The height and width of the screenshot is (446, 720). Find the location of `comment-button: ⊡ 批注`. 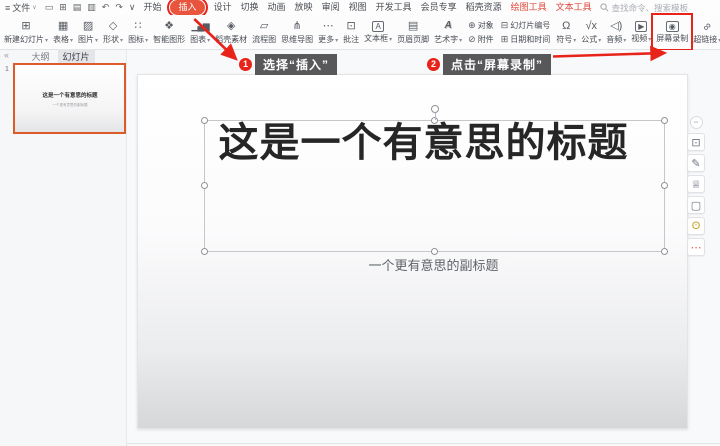

comment-button: ⊡ 批注 is located at coordinates (351, 32).